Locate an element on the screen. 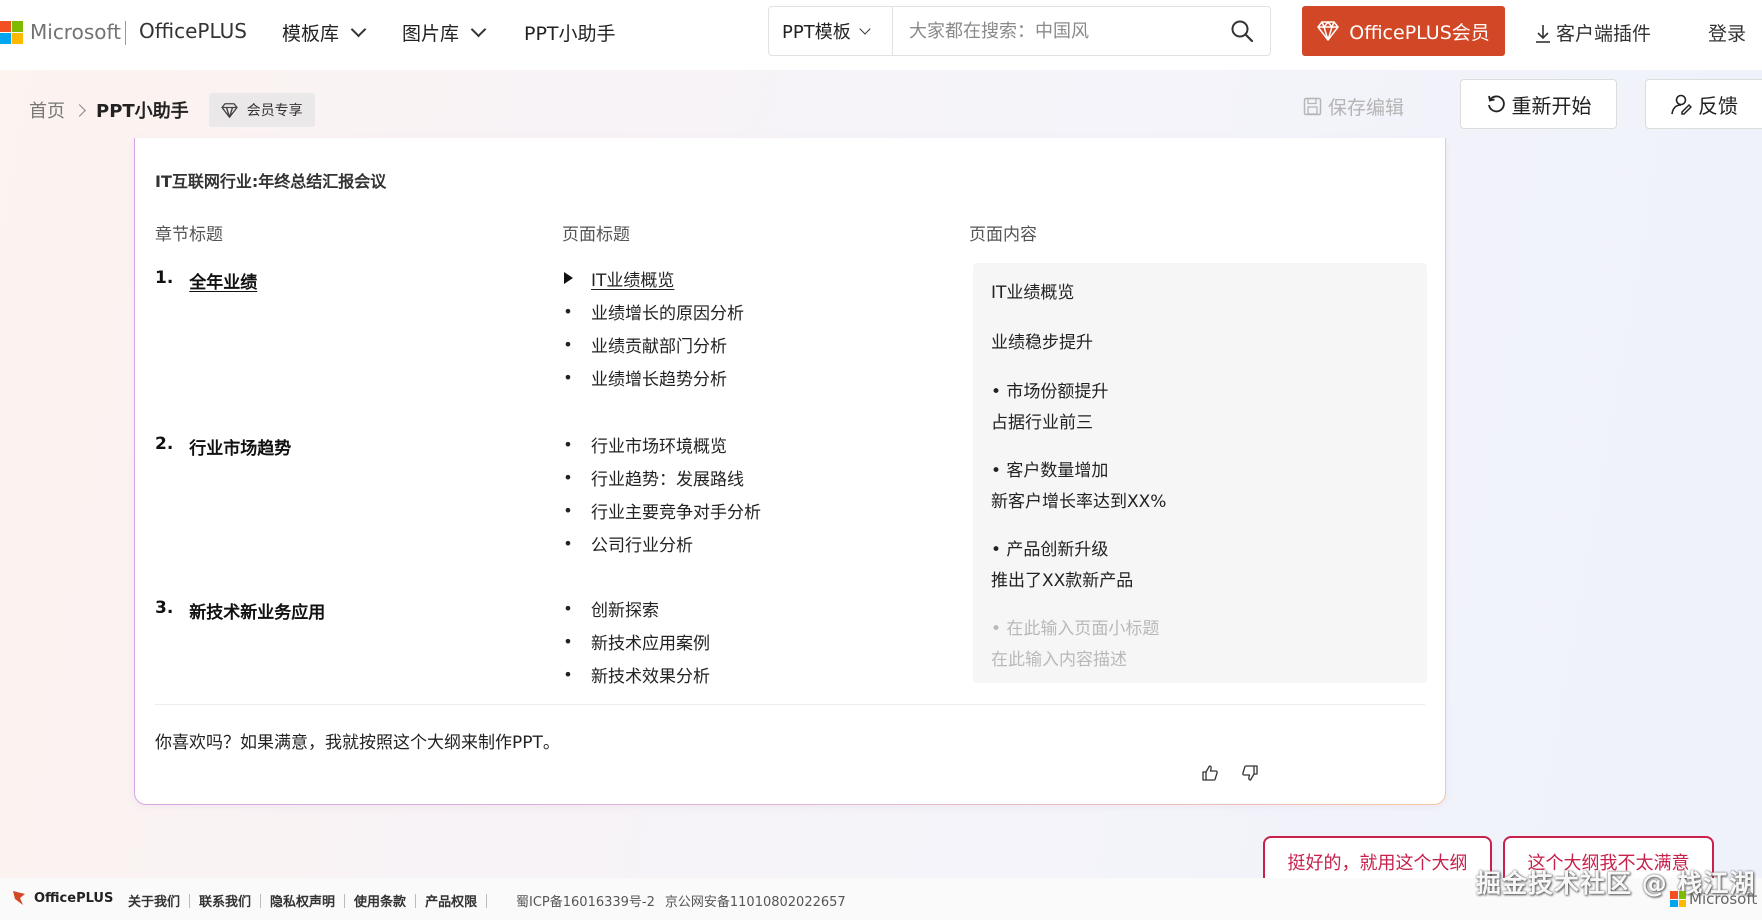 This screenshot has width=1762, height=920. content-point-title: • 客户数量增加 is located at coordinates (1200, 471).